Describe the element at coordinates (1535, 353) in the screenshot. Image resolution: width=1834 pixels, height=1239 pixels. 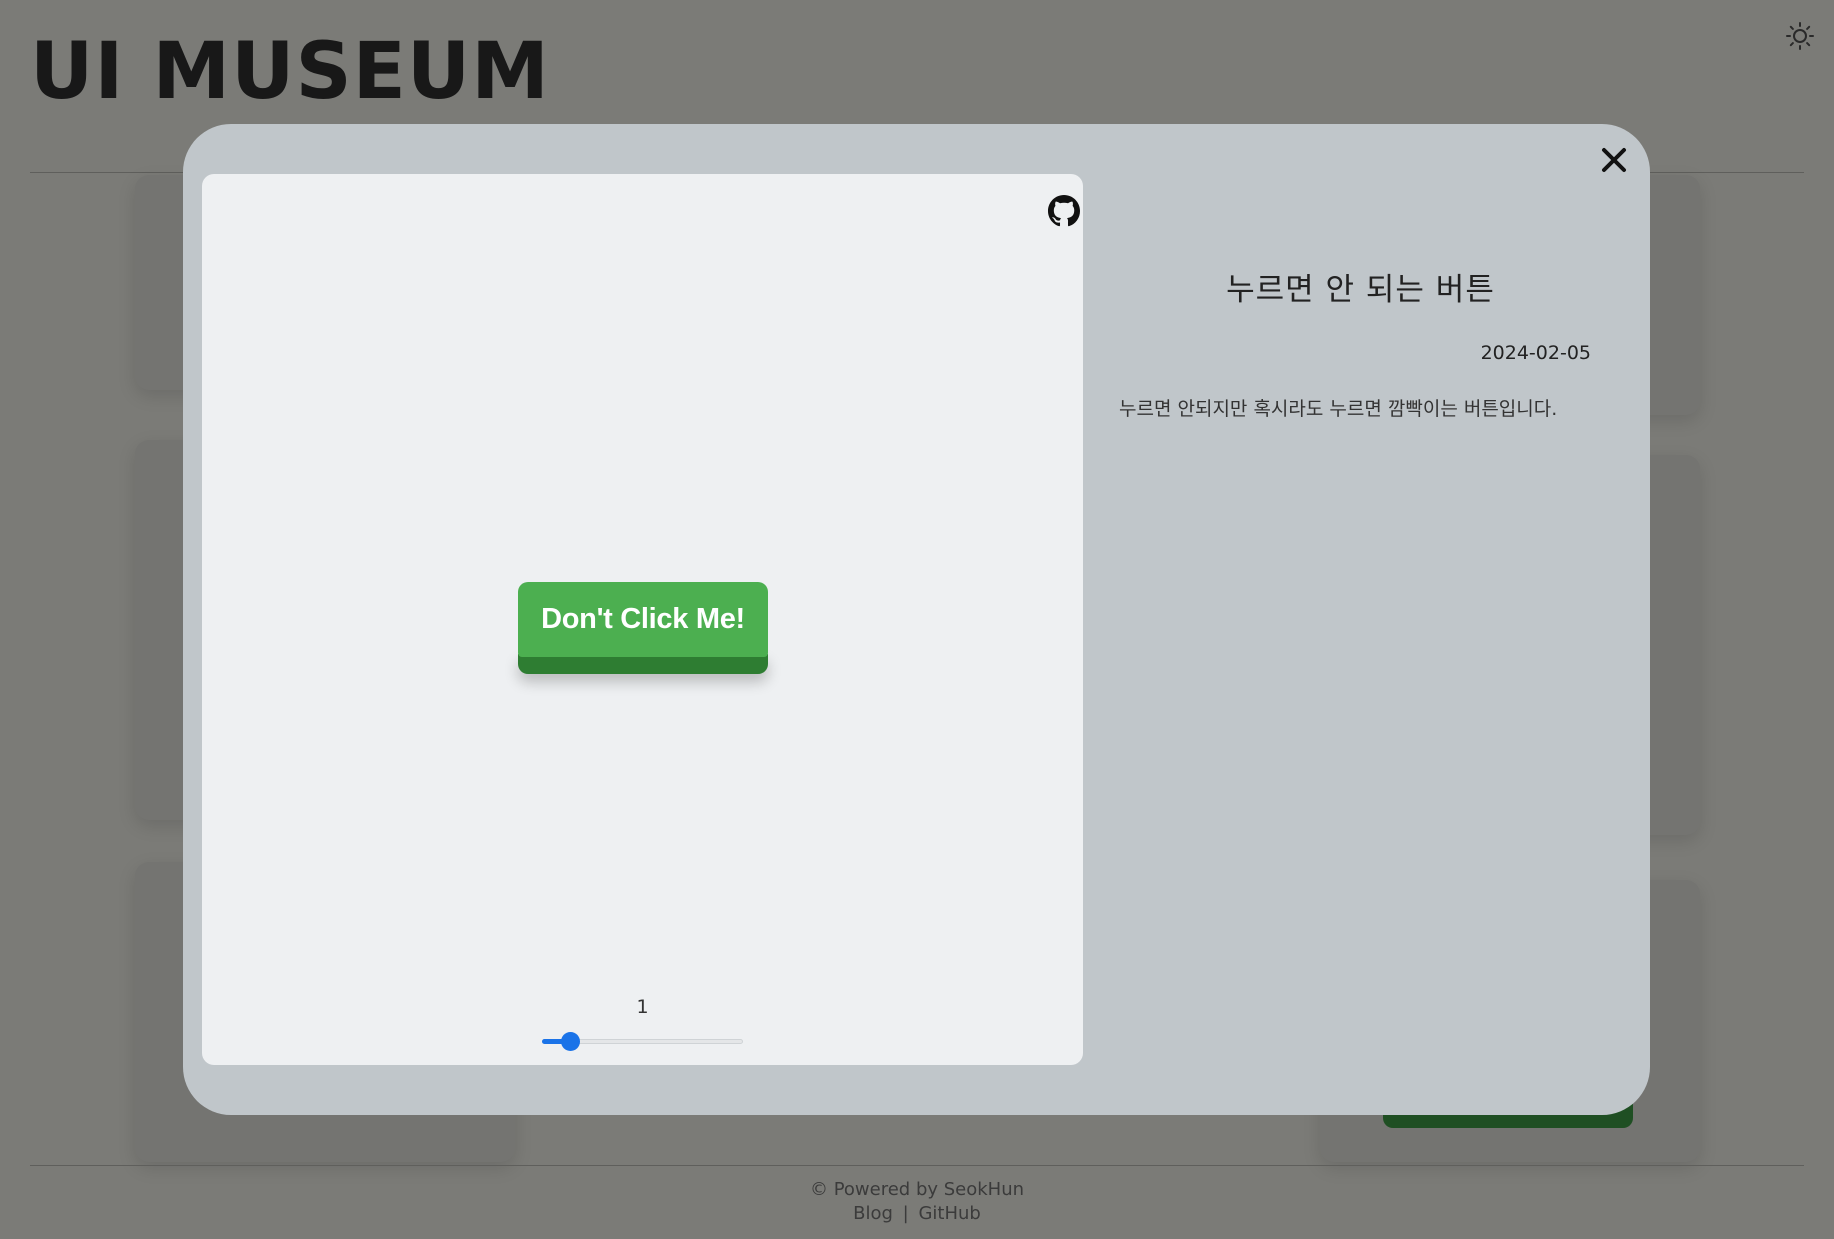
I see `component-date: 2024-02-05` at that location.